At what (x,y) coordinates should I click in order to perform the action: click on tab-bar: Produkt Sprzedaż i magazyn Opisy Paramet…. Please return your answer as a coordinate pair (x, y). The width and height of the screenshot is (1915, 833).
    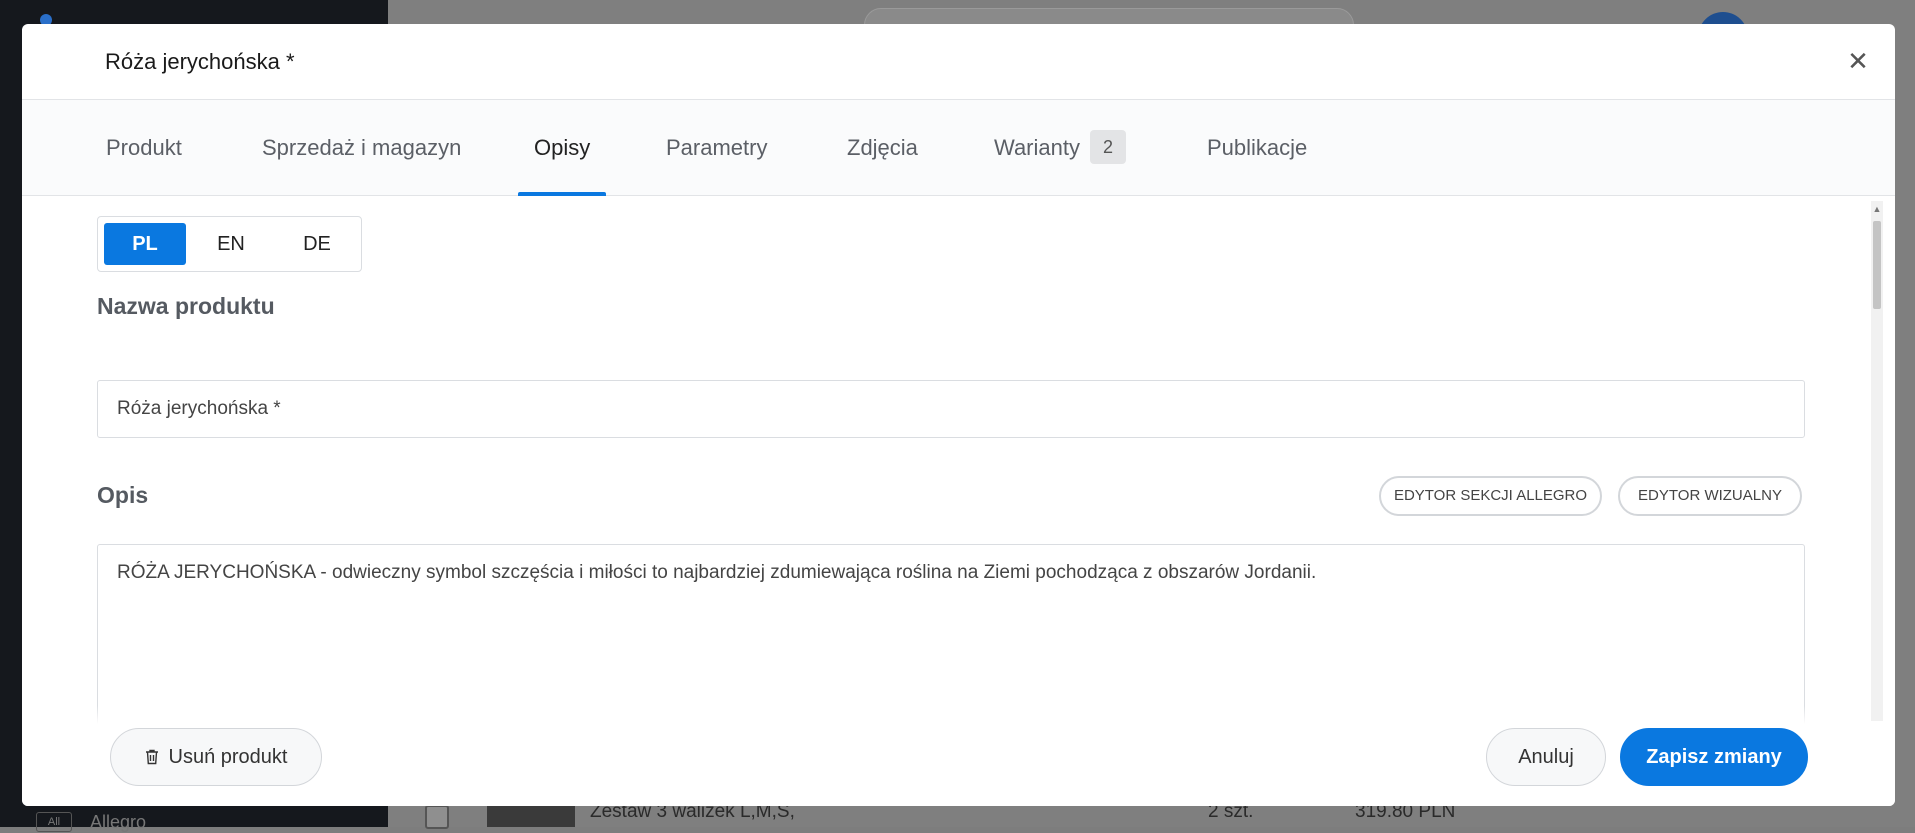
    Looking at the image, I should click on (958, 148).